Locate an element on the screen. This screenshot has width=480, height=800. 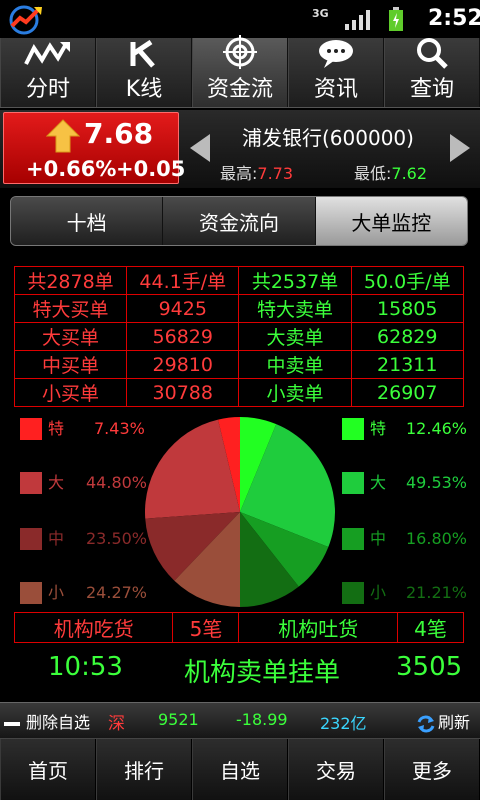
table-row: 机构吃货 5笔 机构吐货 4笔 is located at coordinates (239, 627).